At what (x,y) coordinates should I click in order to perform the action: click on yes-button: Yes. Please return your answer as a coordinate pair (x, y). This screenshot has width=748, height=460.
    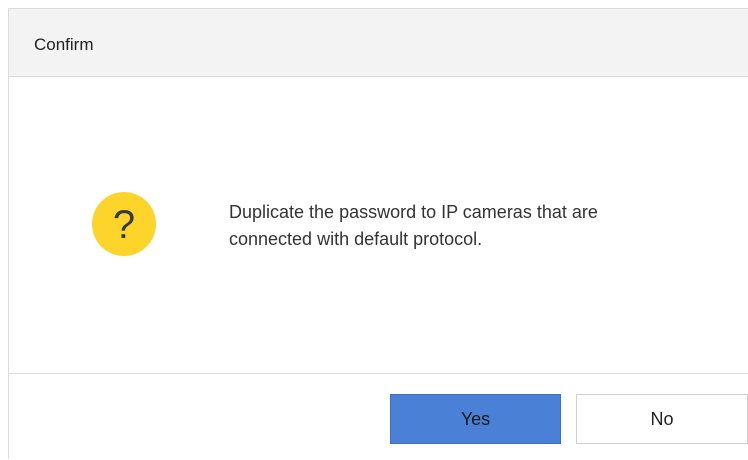
    Looking at the image, I should click on (475, 419).